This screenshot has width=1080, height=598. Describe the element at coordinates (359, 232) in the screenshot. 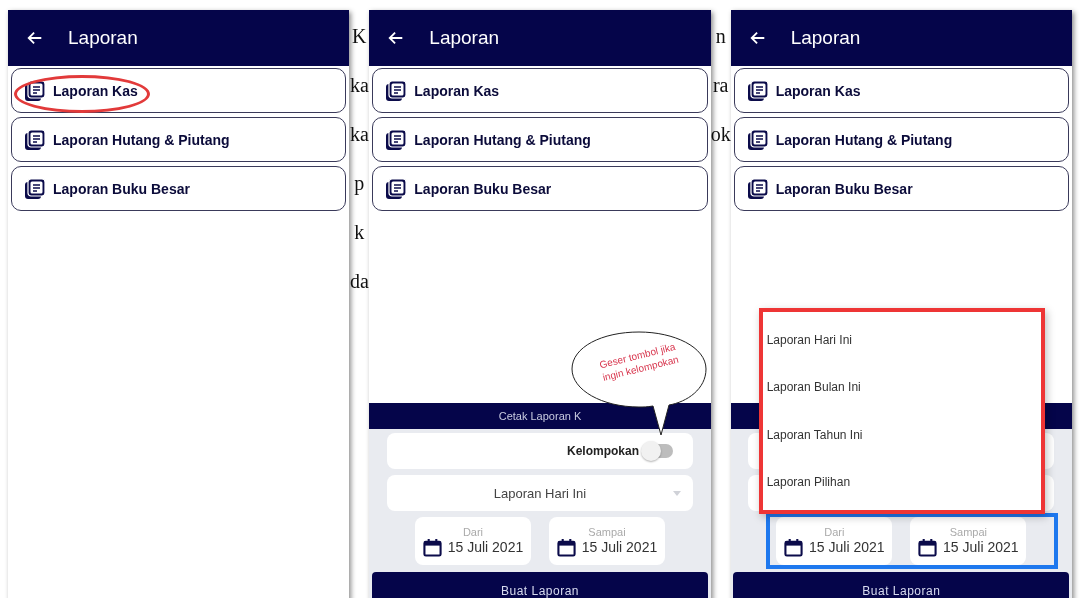

I see `document-text-fragment: k` at that location.